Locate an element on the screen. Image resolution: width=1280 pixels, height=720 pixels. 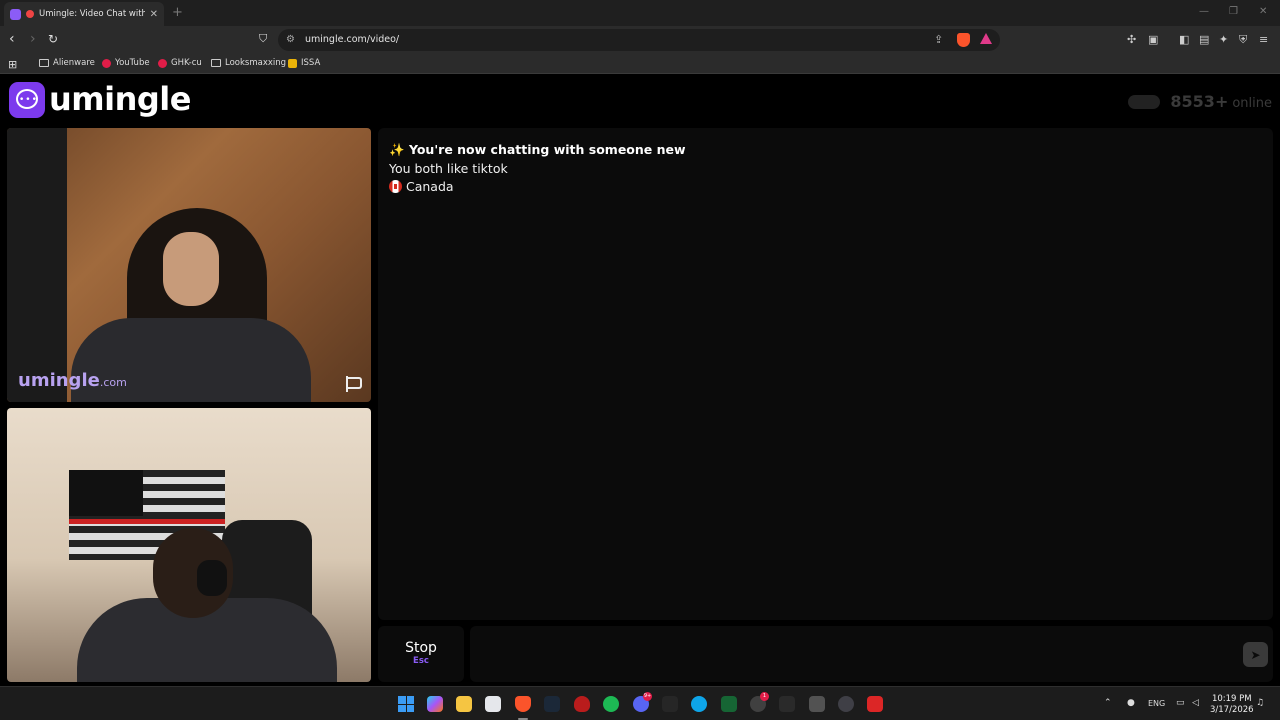
site-logo: umingle is located at coordinates (120, 99).